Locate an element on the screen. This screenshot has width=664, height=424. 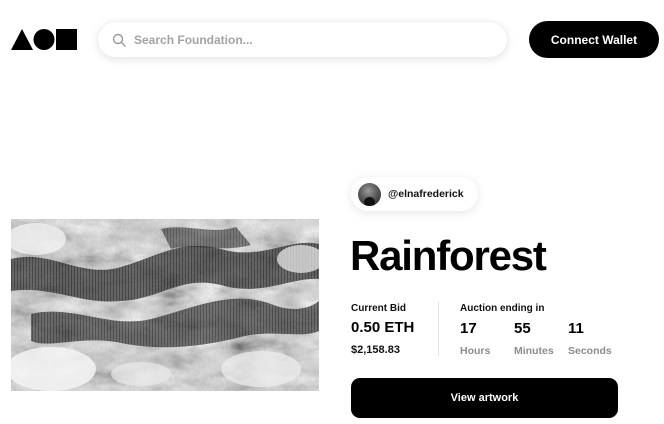
creator-username: @elnafrederick is located at coordinates (426, 194).